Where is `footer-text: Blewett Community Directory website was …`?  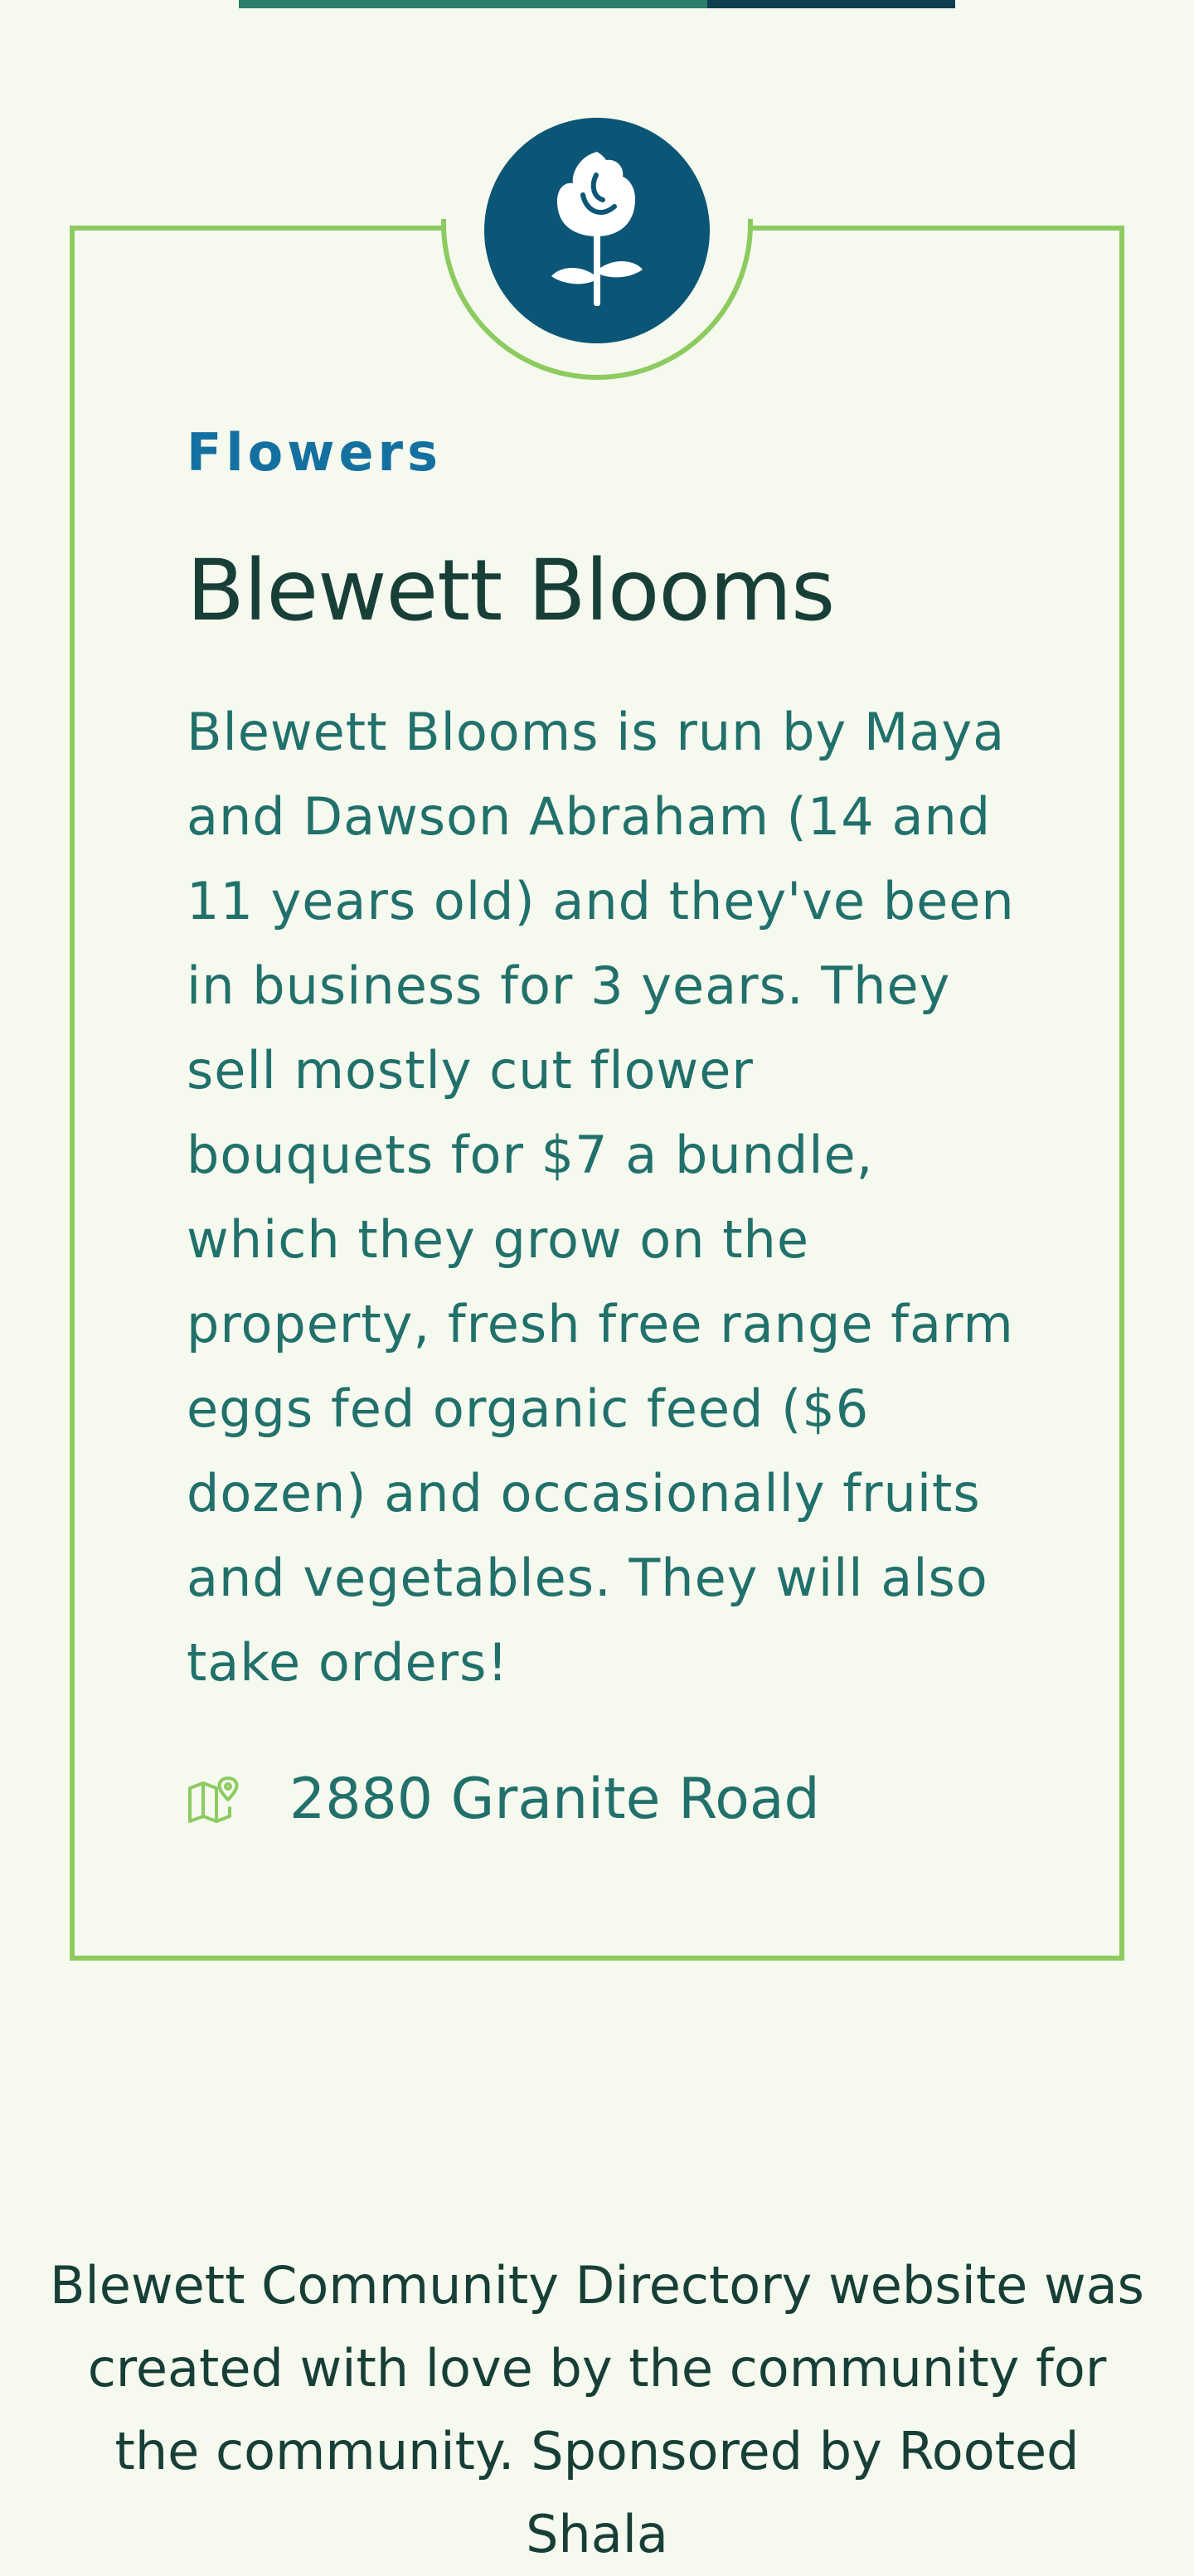
footer-text: Blewett Community Directory website was … is located at coordinates (597, 2410).